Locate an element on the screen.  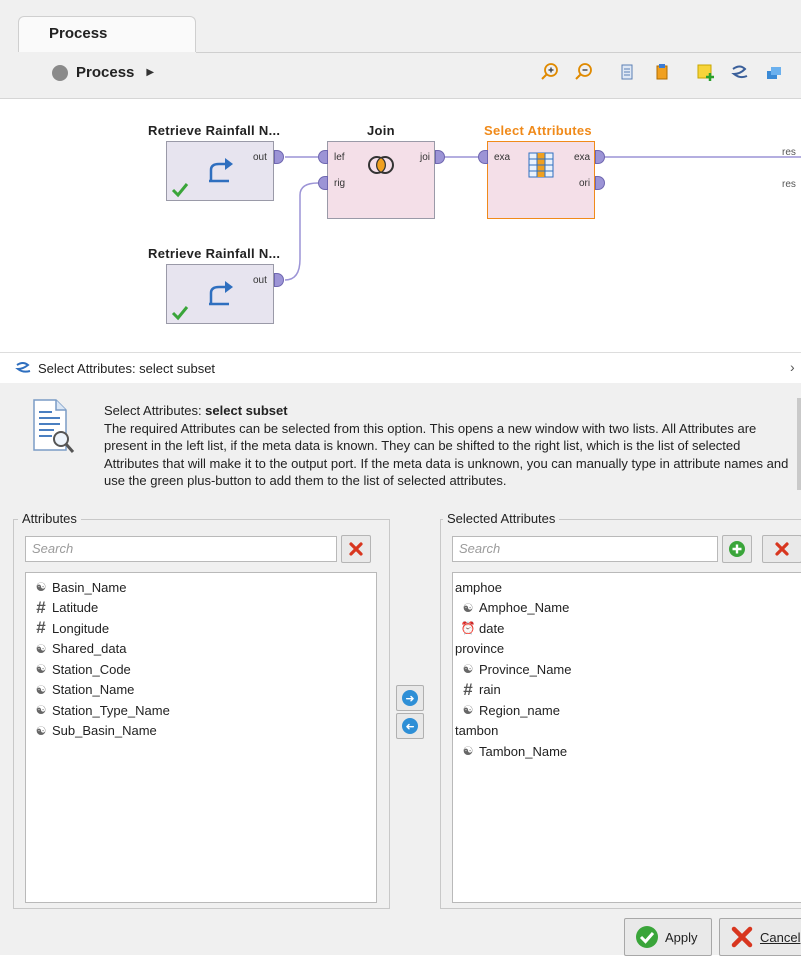
list-item: ☯ Sub_Basin_Name is located at coordinates (201, 731).